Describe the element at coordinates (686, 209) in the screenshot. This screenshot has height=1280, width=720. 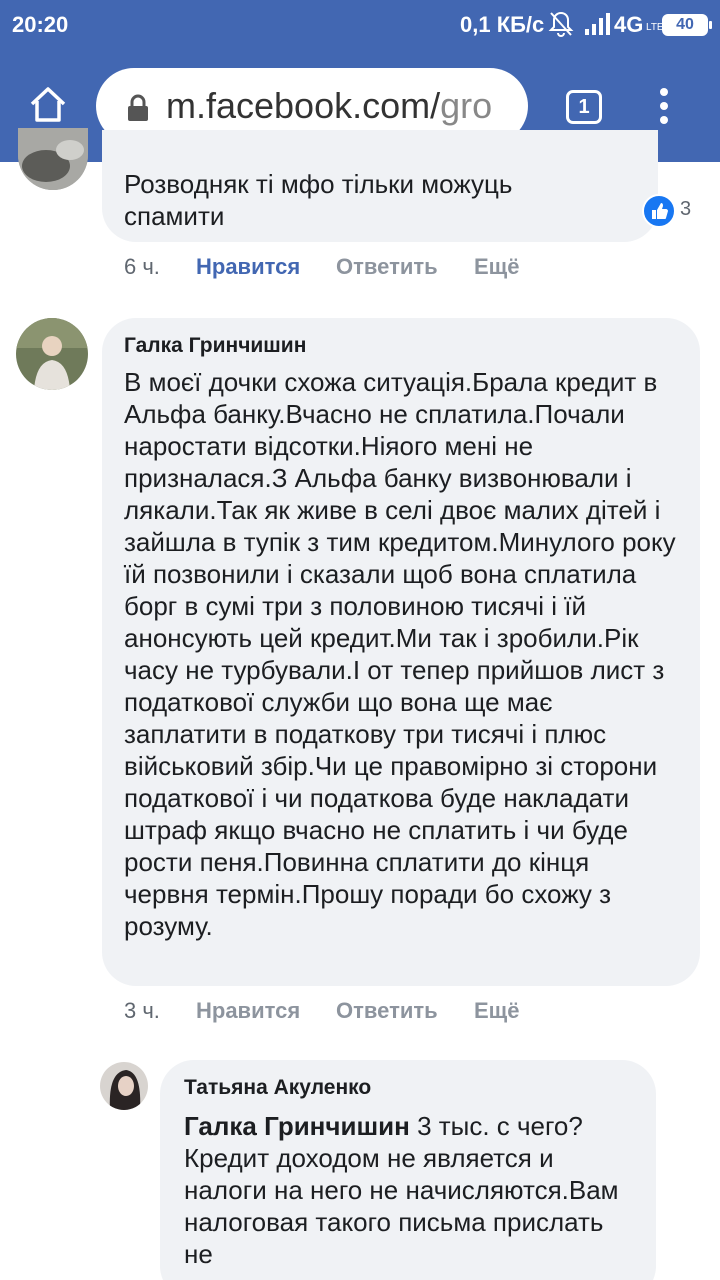
I see `reaction-count: 3` at that location.